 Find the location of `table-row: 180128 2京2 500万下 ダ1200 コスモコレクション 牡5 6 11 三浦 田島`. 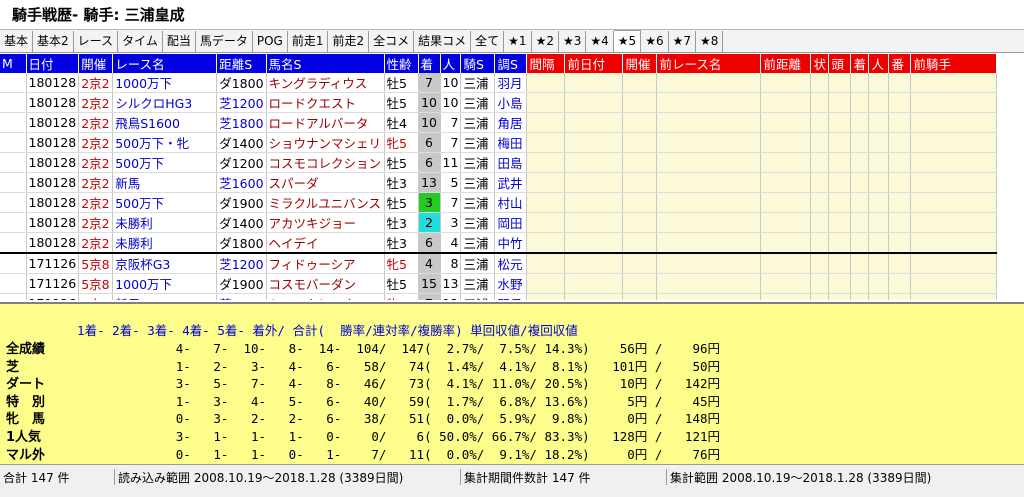

table-row: 180128 2京2 500万下 ダ1200 コスモコレクション 牡5 6 11 三浦 田島 is located at coordinates (499, 162).